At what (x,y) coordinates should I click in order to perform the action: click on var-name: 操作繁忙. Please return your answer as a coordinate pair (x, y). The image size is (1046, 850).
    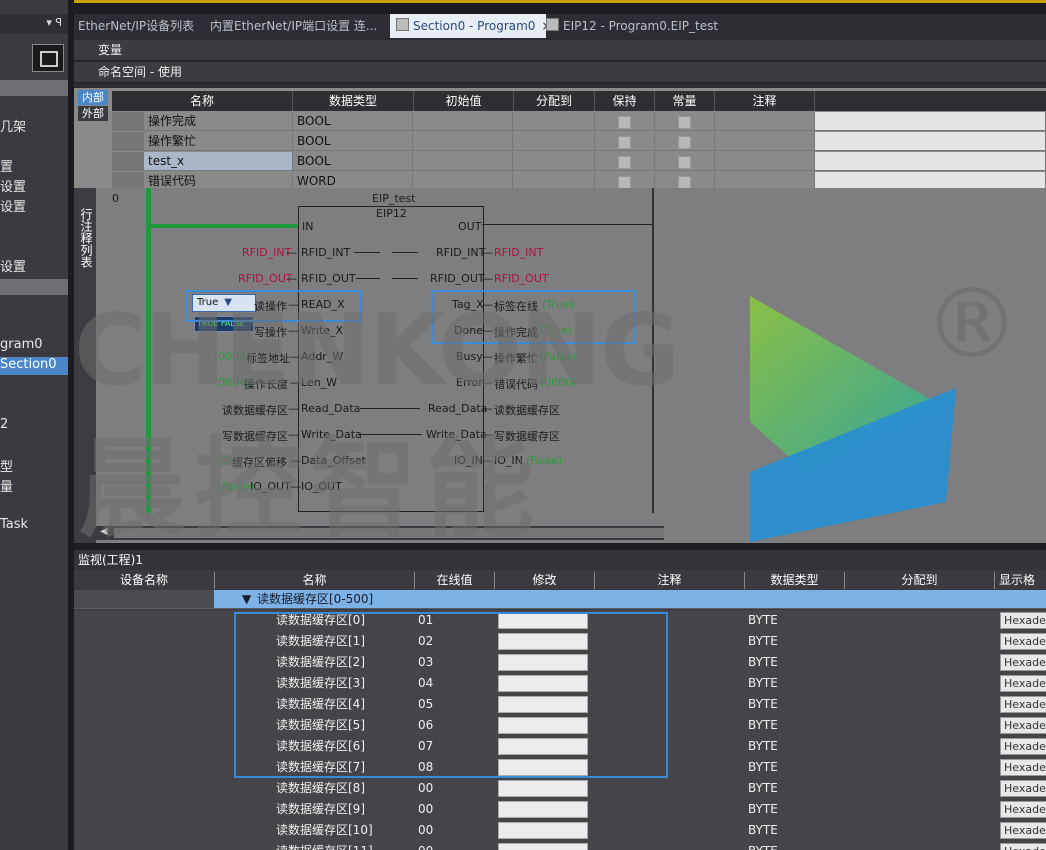
    Looking at the image, I should click on (218, 141).